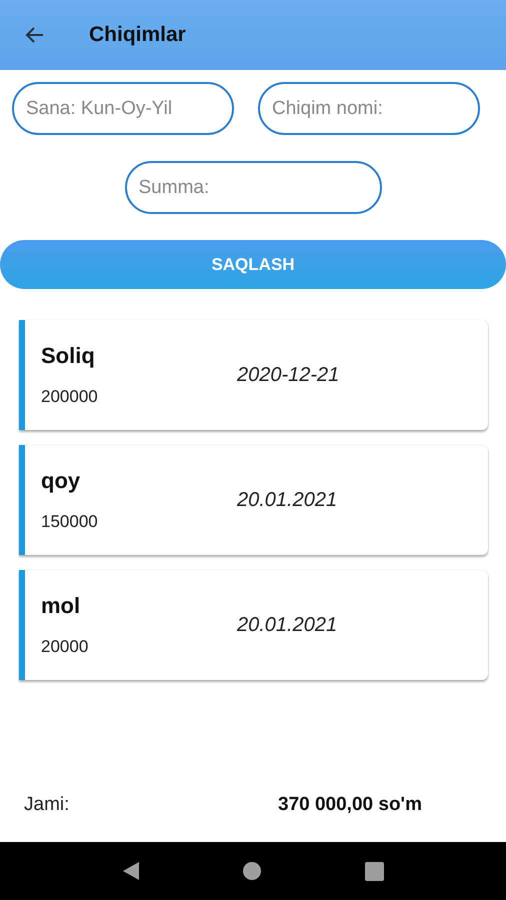  Describe the element at coordinates (70, 397) in the screenshot. I see `expense-amount: 200000` at that location.